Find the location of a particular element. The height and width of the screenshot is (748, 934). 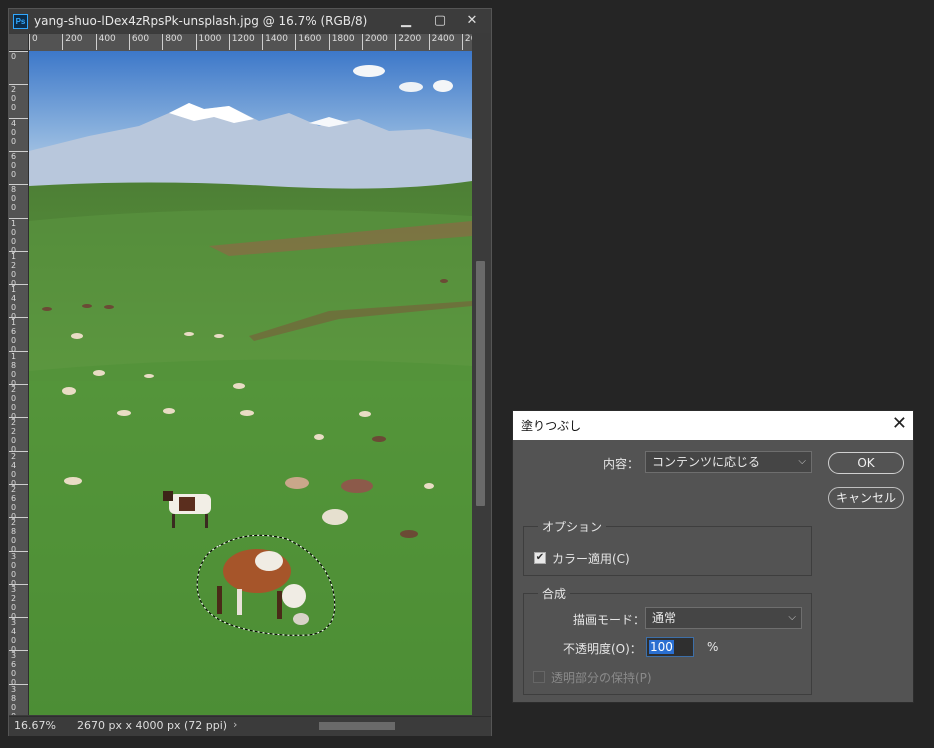

options-group-title: オプション is located at coordinates (572, 526).